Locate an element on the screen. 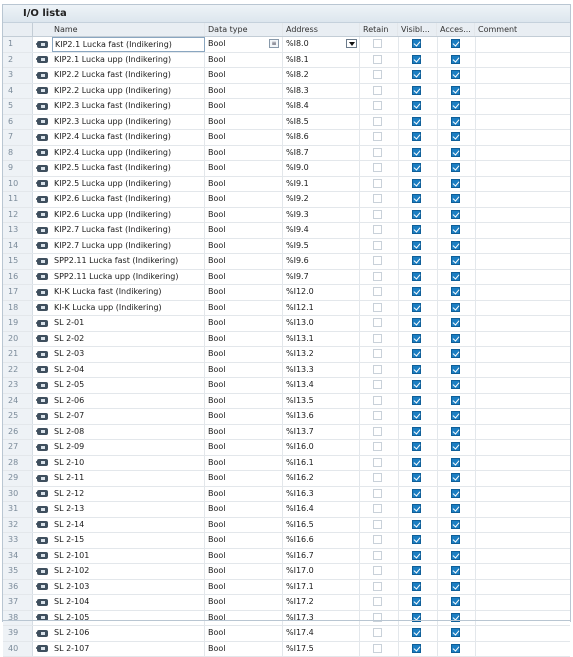 The height and width of the screenshot is (657, 573). tag-name-cell: SL 2-11 is located at coordinates (128, 478).